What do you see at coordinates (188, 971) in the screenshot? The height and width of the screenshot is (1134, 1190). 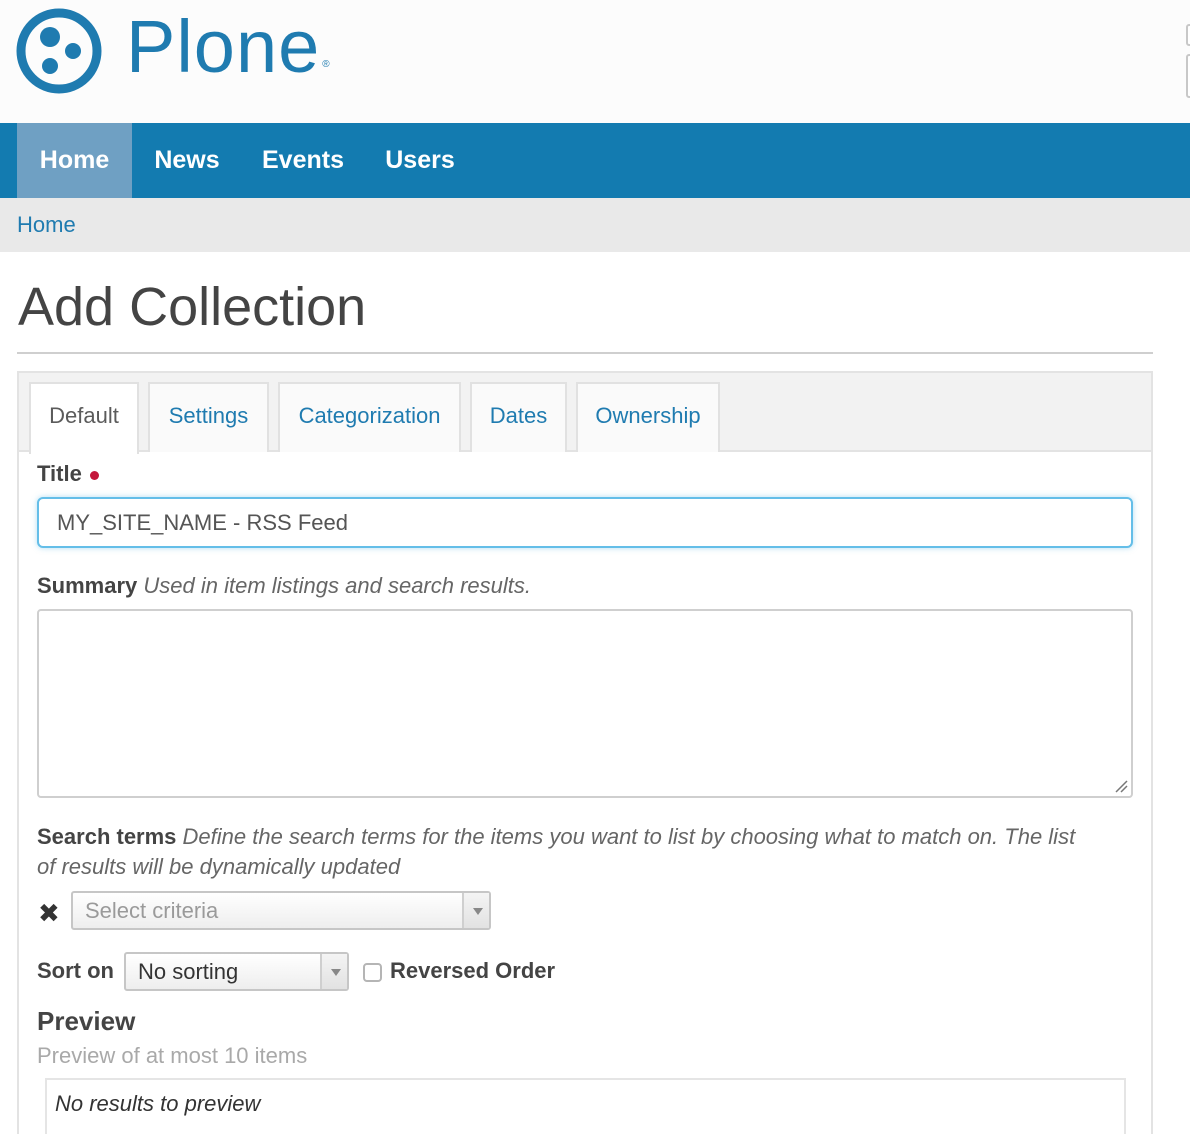 I see `sort-on-value: No sorting` at bounding box center [188, 971].